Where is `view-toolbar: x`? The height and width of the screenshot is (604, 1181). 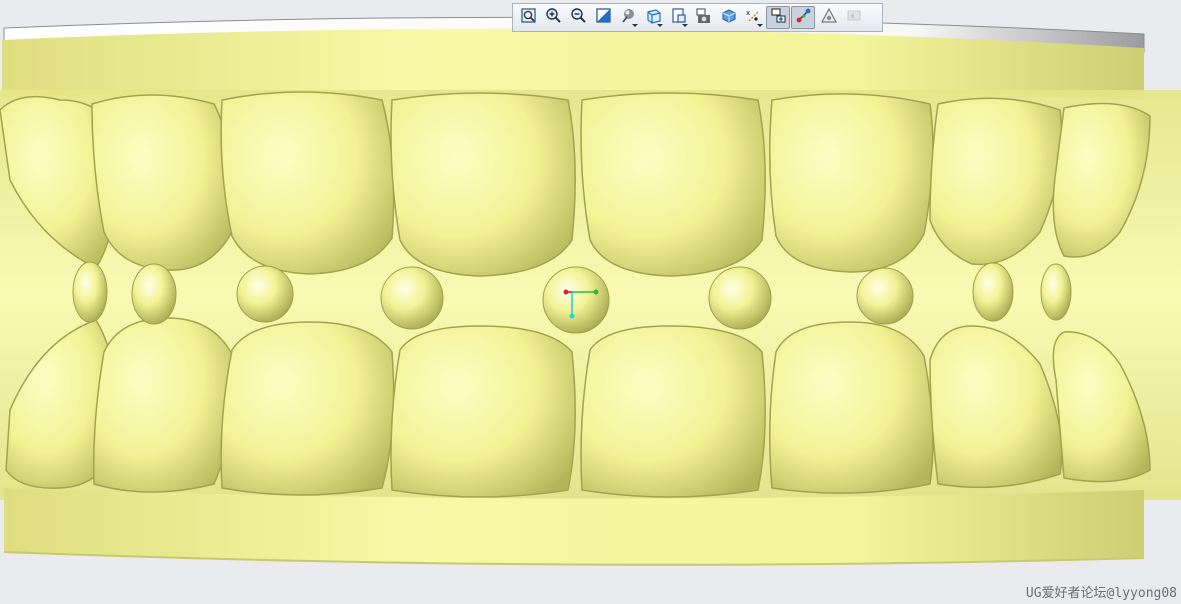 view-toolbar: x is located at coordinates (697, 17).